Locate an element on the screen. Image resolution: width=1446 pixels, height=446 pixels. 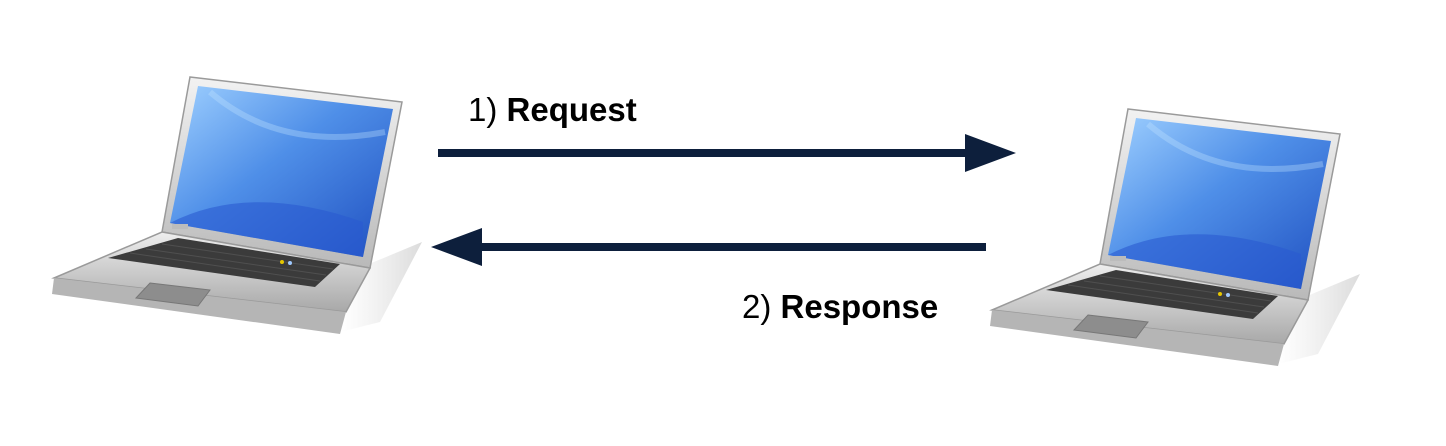
response-label: 2) Response is located at coordinates (840, 306).